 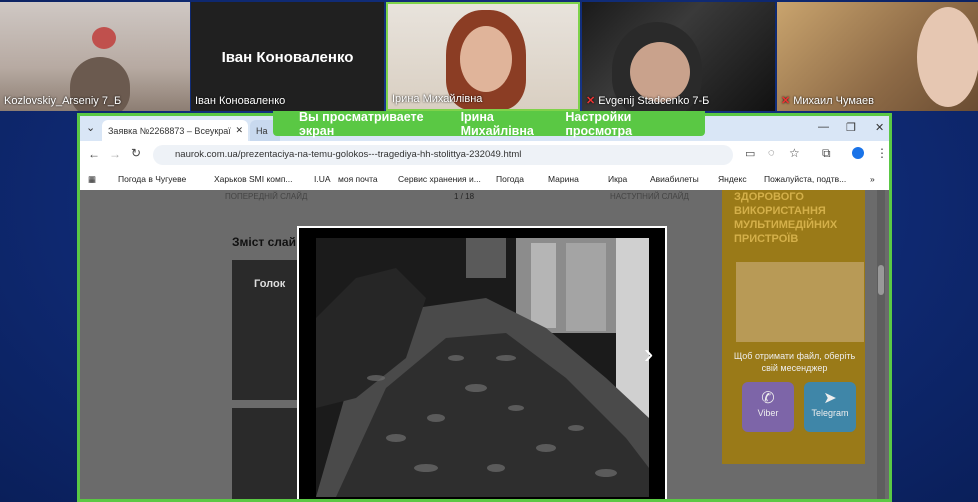 What do you see at coordinates (136, 153) in the screenshot?
I see `reload-icon: ↻` at bounding box center [136, 153].